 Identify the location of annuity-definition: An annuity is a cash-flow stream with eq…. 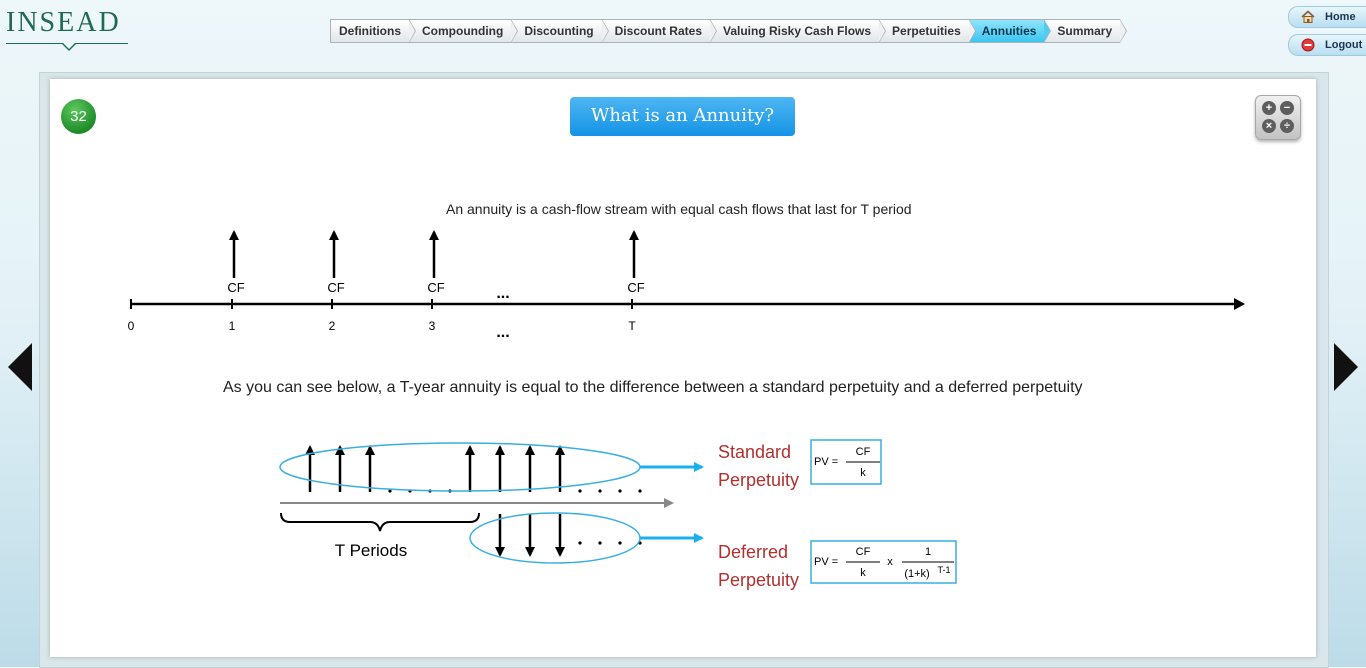
(679, 209).